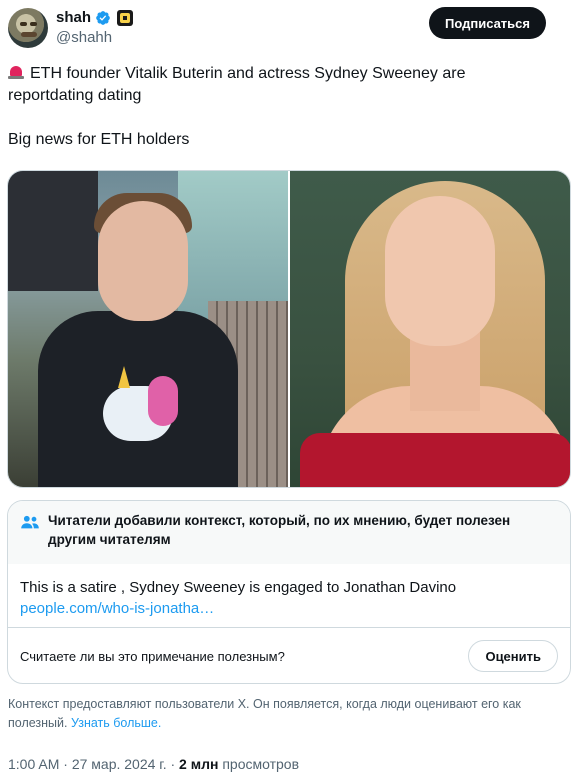  Describe the element at coordinates (75, 95) in the screenshot. I see `tweet-text-line-2: reportdating dating` at that location.